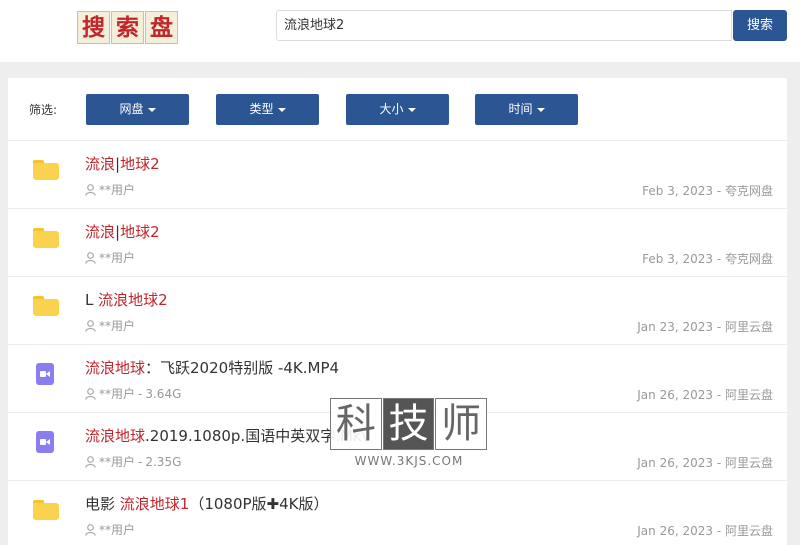  What do you see at coordinates (102, 504) in the screenshot?
I see `title-prefix: 电影` at bounding box center [102, 504].